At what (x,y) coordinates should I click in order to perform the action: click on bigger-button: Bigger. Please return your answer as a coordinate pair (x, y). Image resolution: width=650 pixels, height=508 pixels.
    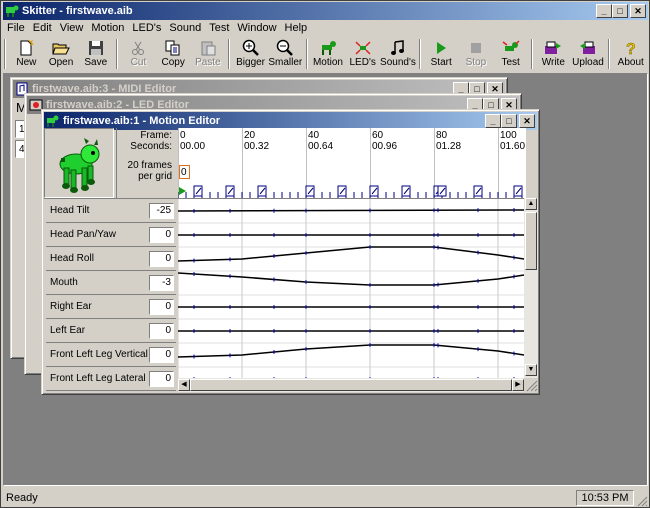
    Looking at the image, I should click on (250, 54).